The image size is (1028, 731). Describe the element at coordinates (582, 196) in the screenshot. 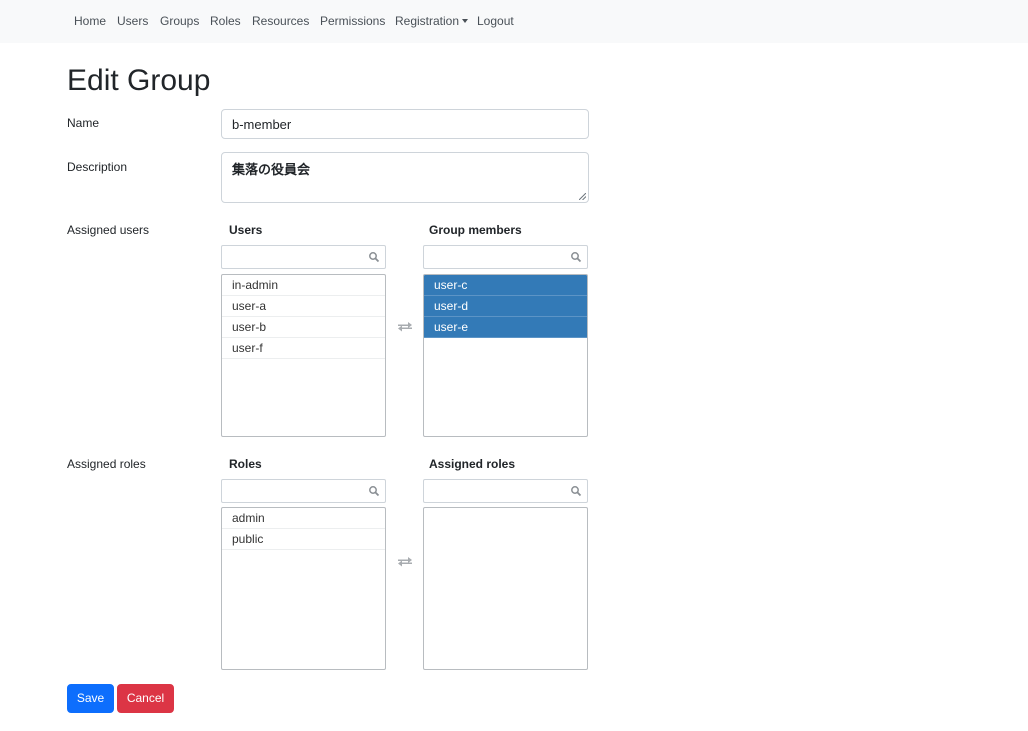

I see `resize-grip-icon` at that location.